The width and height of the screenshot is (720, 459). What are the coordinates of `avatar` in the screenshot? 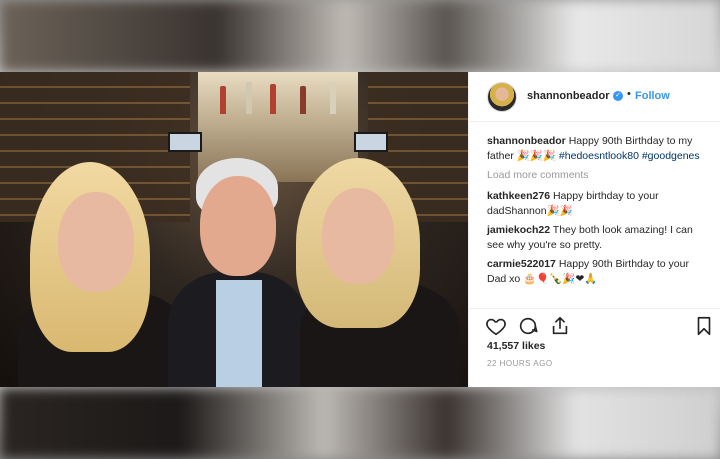 It's located at (502, 97).